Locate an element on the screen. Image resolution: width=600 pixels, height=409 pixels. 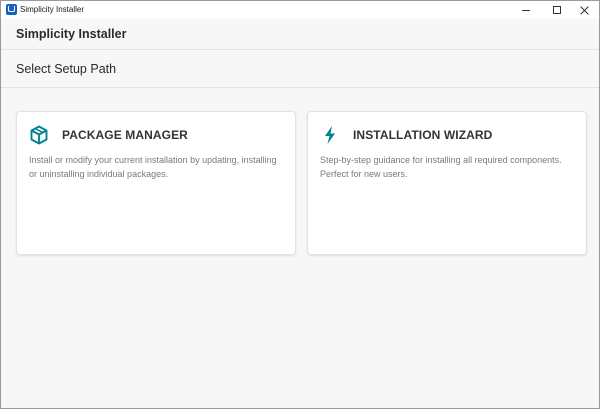
minimize-icon is located at coordinates (526, 10).